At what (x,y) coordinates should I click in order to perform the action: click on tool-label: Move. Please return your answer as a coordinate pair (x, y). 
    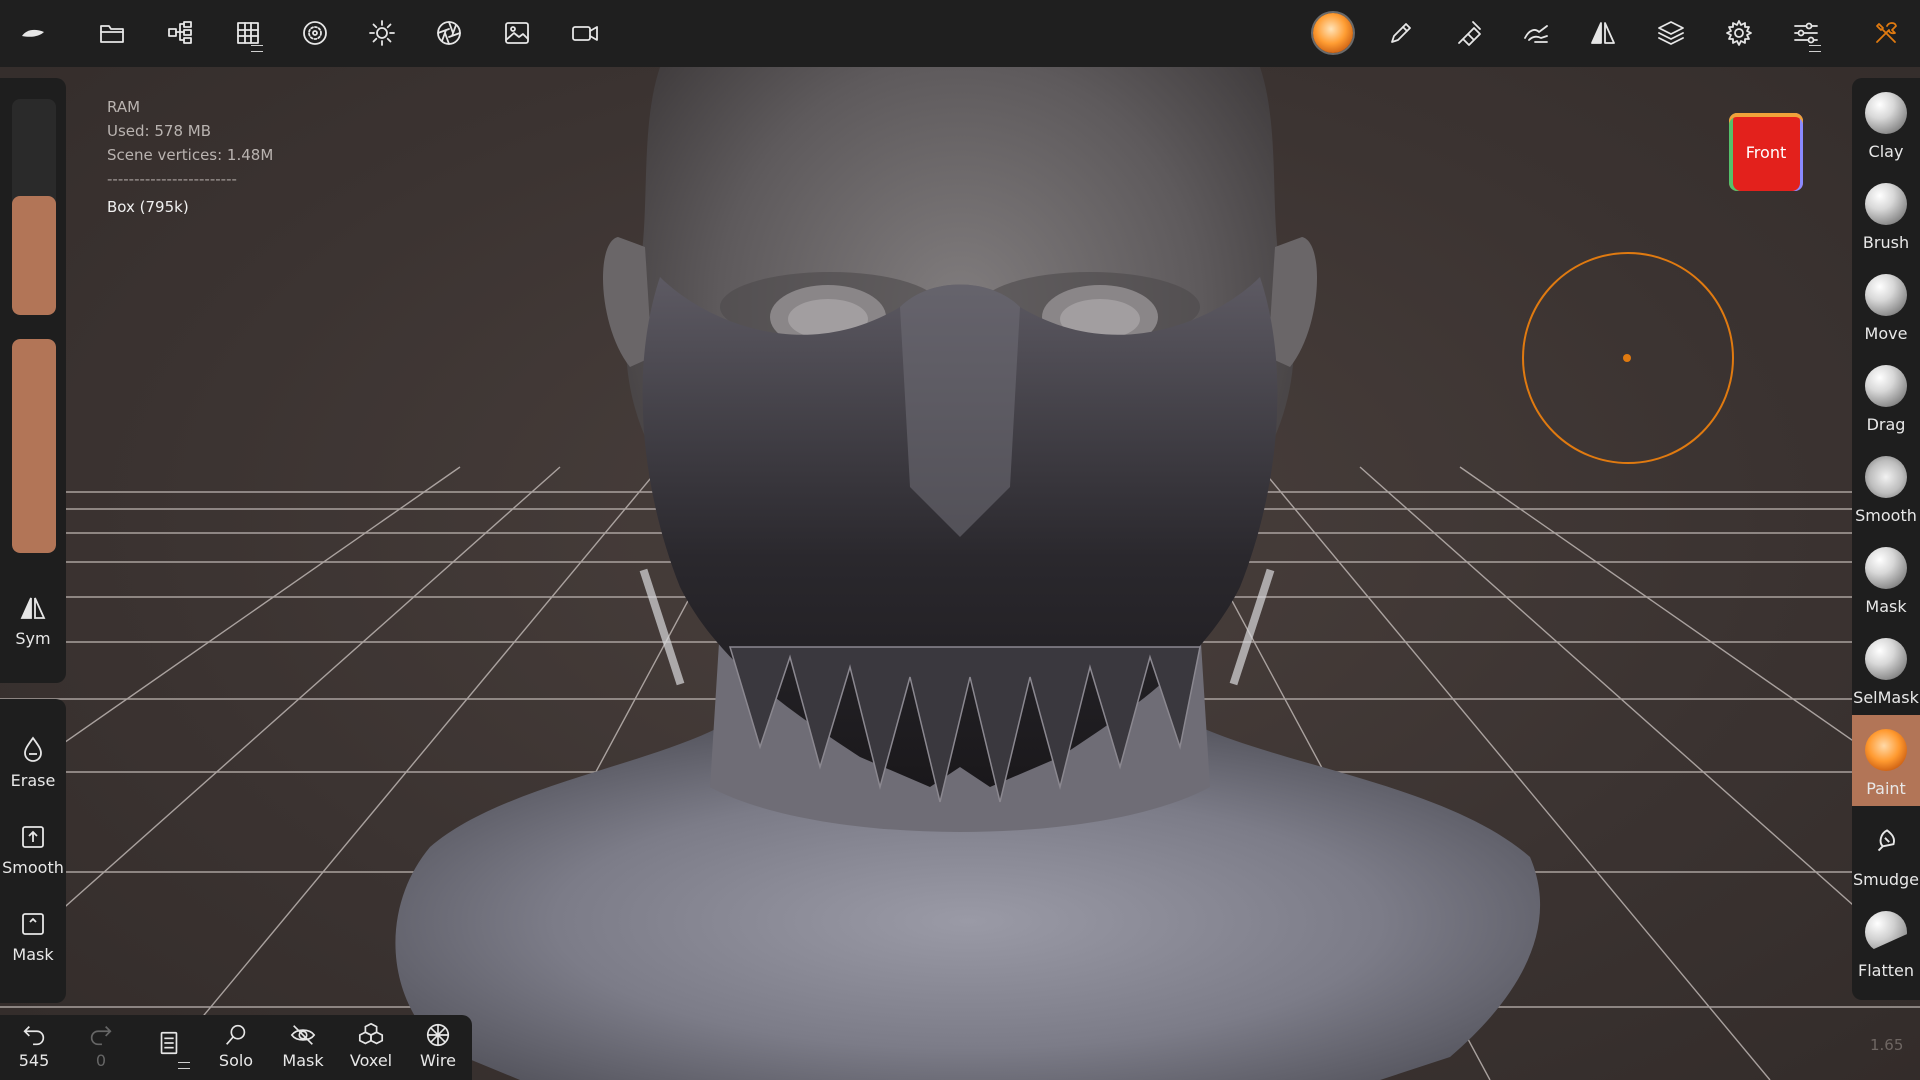
    Looking at the image, I should click on (1886, 333).